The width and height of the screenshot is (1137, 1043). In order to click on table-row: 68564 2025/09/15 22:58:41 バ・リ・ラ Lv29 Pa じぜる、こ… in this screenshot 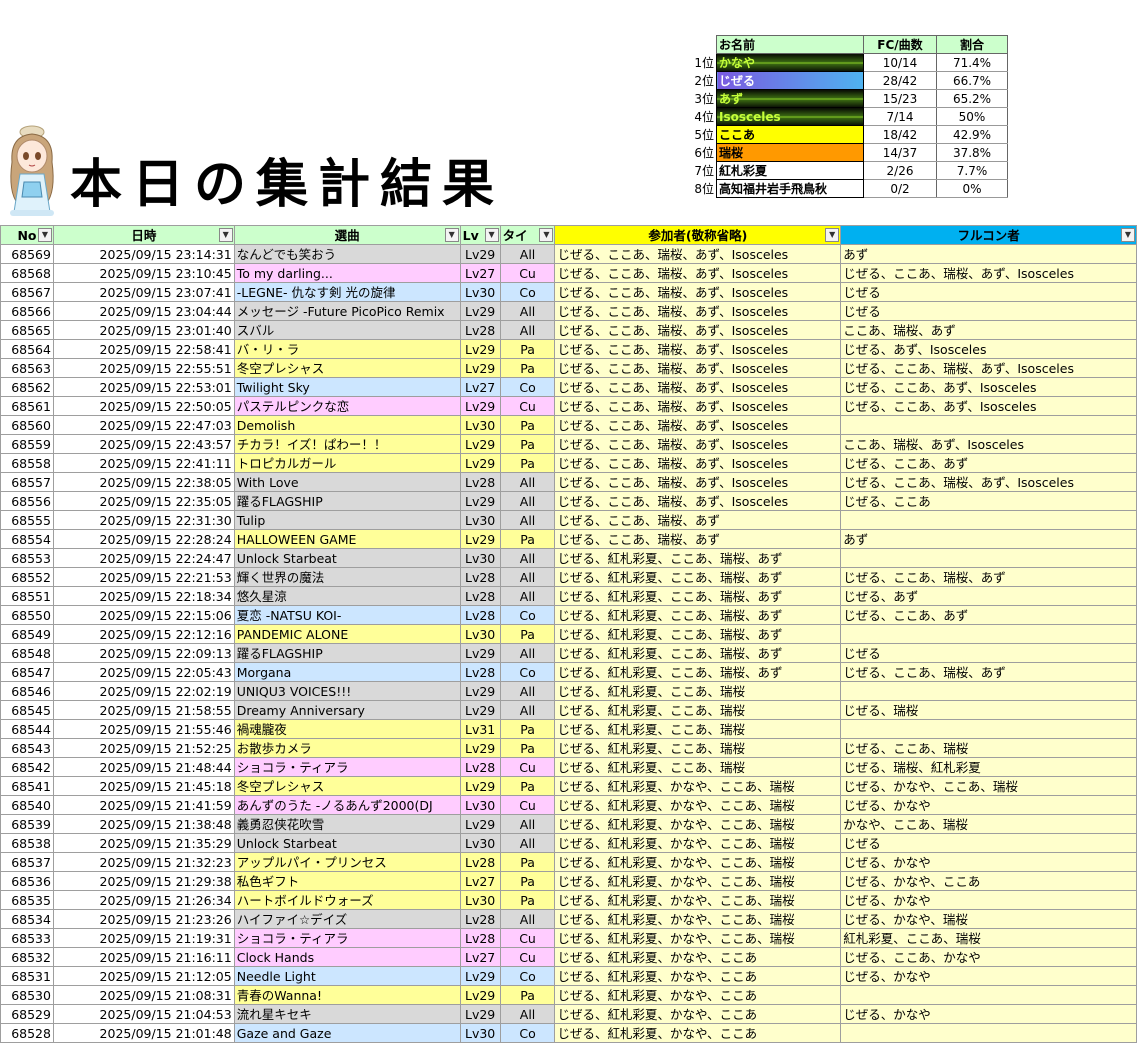, I will do `click(568, 349)`.